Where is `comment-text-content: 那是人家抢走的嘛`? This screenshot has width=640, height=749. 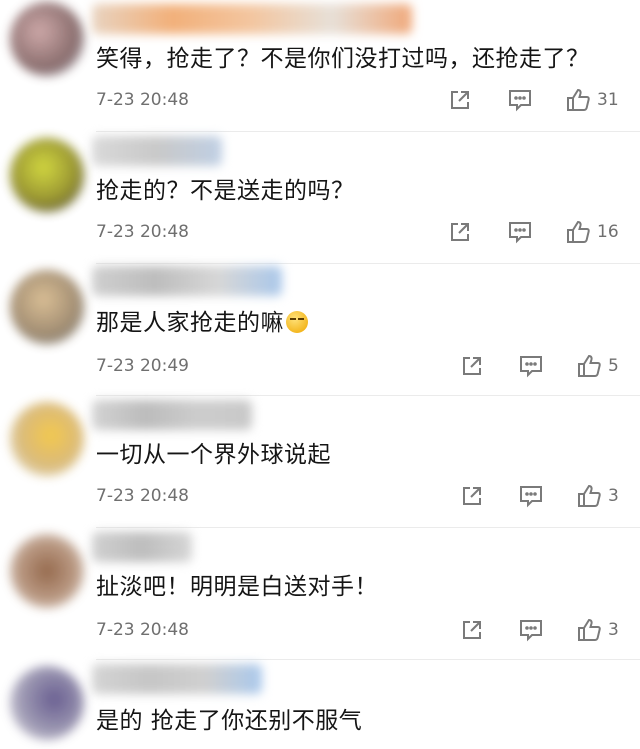
comment-text-content: 那是人家抢走的嘛 is located at coordinates (190, 323).